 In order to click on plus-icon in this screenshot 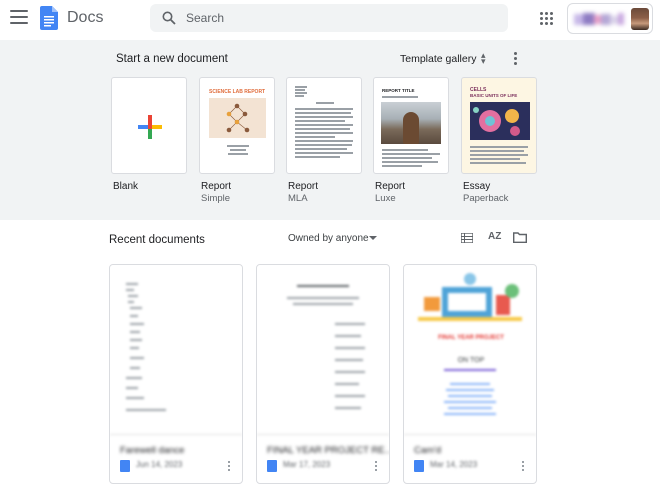, I will do `click(150, 127)`.